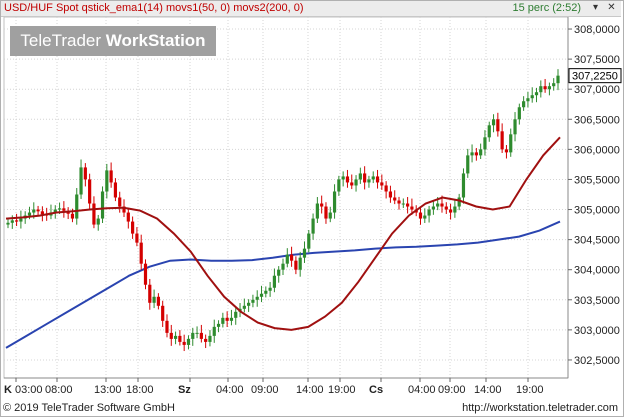 This screenshot has height=417, width=624. What do you see at coordinates (23, 390) in the screenshot?
I see `x-tick-label: K 03:00` at bounding box center [23, 390].